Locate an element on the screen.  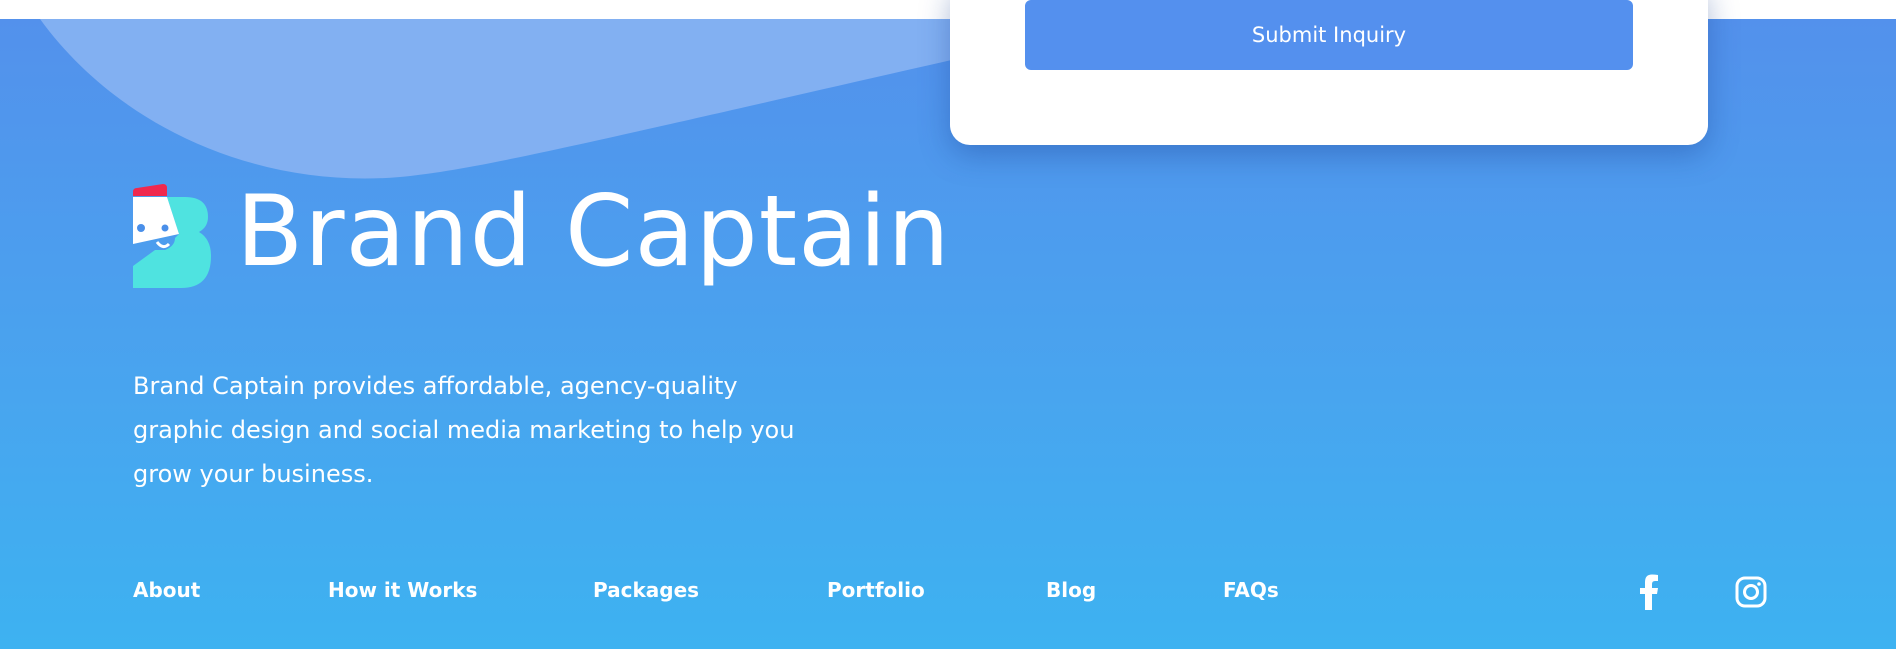
instagram-icon is located at coordinates (1751, 592).